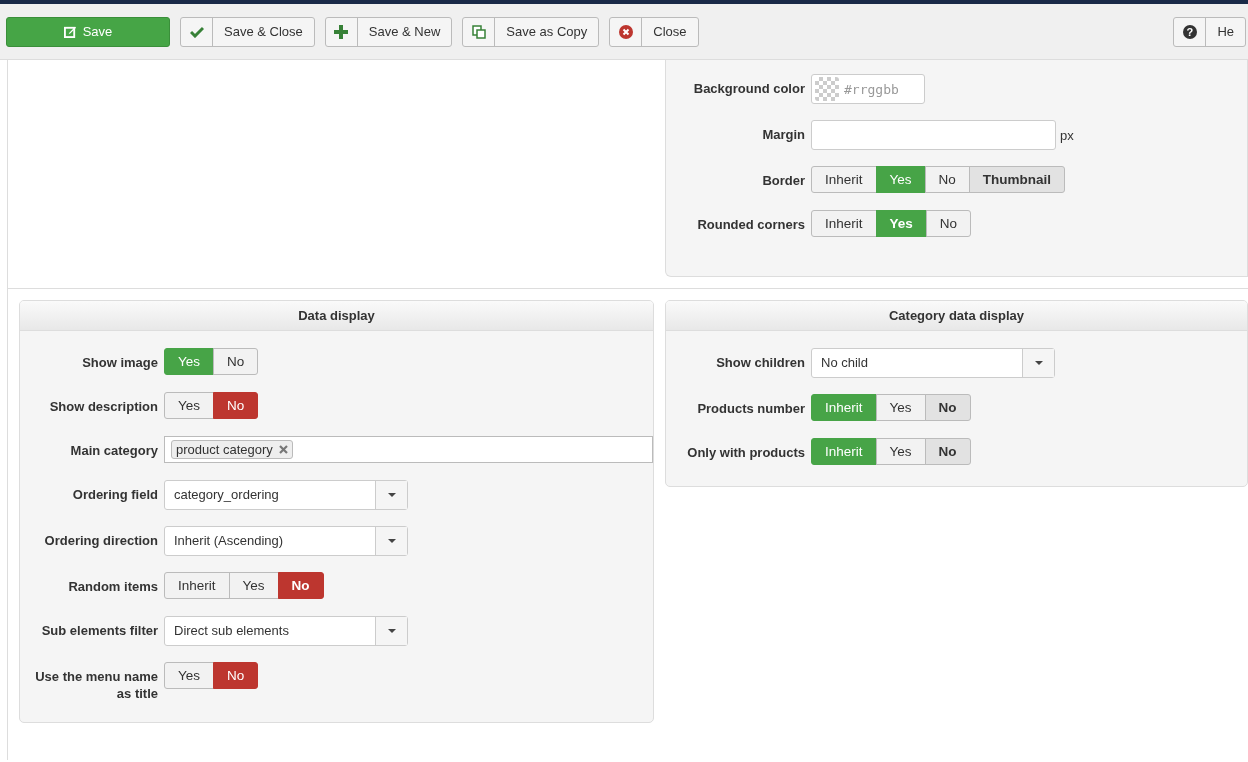  What do you see at coordinates (1189, 31) in the screenshot?
I see `help-icon: ?` at bounding box center [1189, 31].